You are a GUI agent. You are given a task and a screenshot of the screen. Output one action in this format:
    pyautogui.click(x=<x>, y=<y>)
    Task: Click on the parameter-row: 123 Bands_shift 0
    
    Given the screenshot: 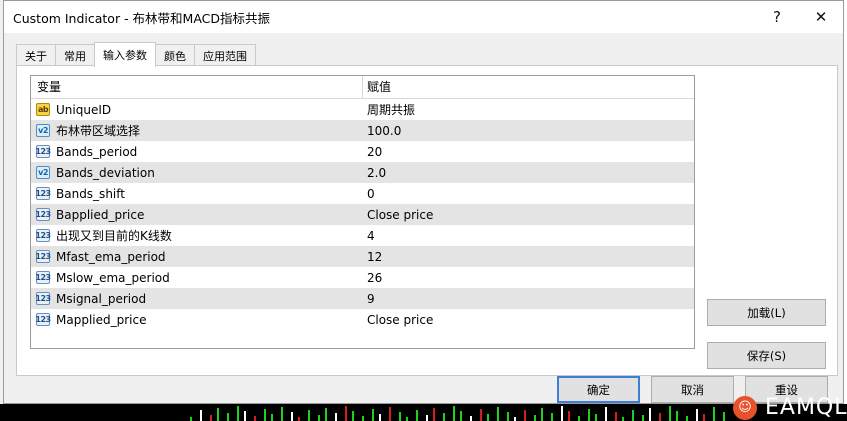 What is the action you would take?
    pyautogui.click(x=362, y=193)
    